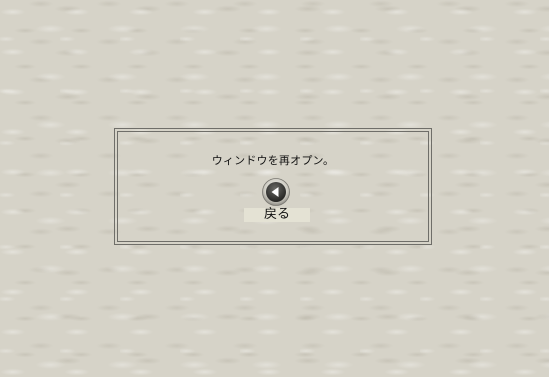 This screenshot has height=377, width=549. Describe the element at coordinates (273, 160) in the screenshot. I see `dialog-message: ウィンドウを再オプン。` at that location.